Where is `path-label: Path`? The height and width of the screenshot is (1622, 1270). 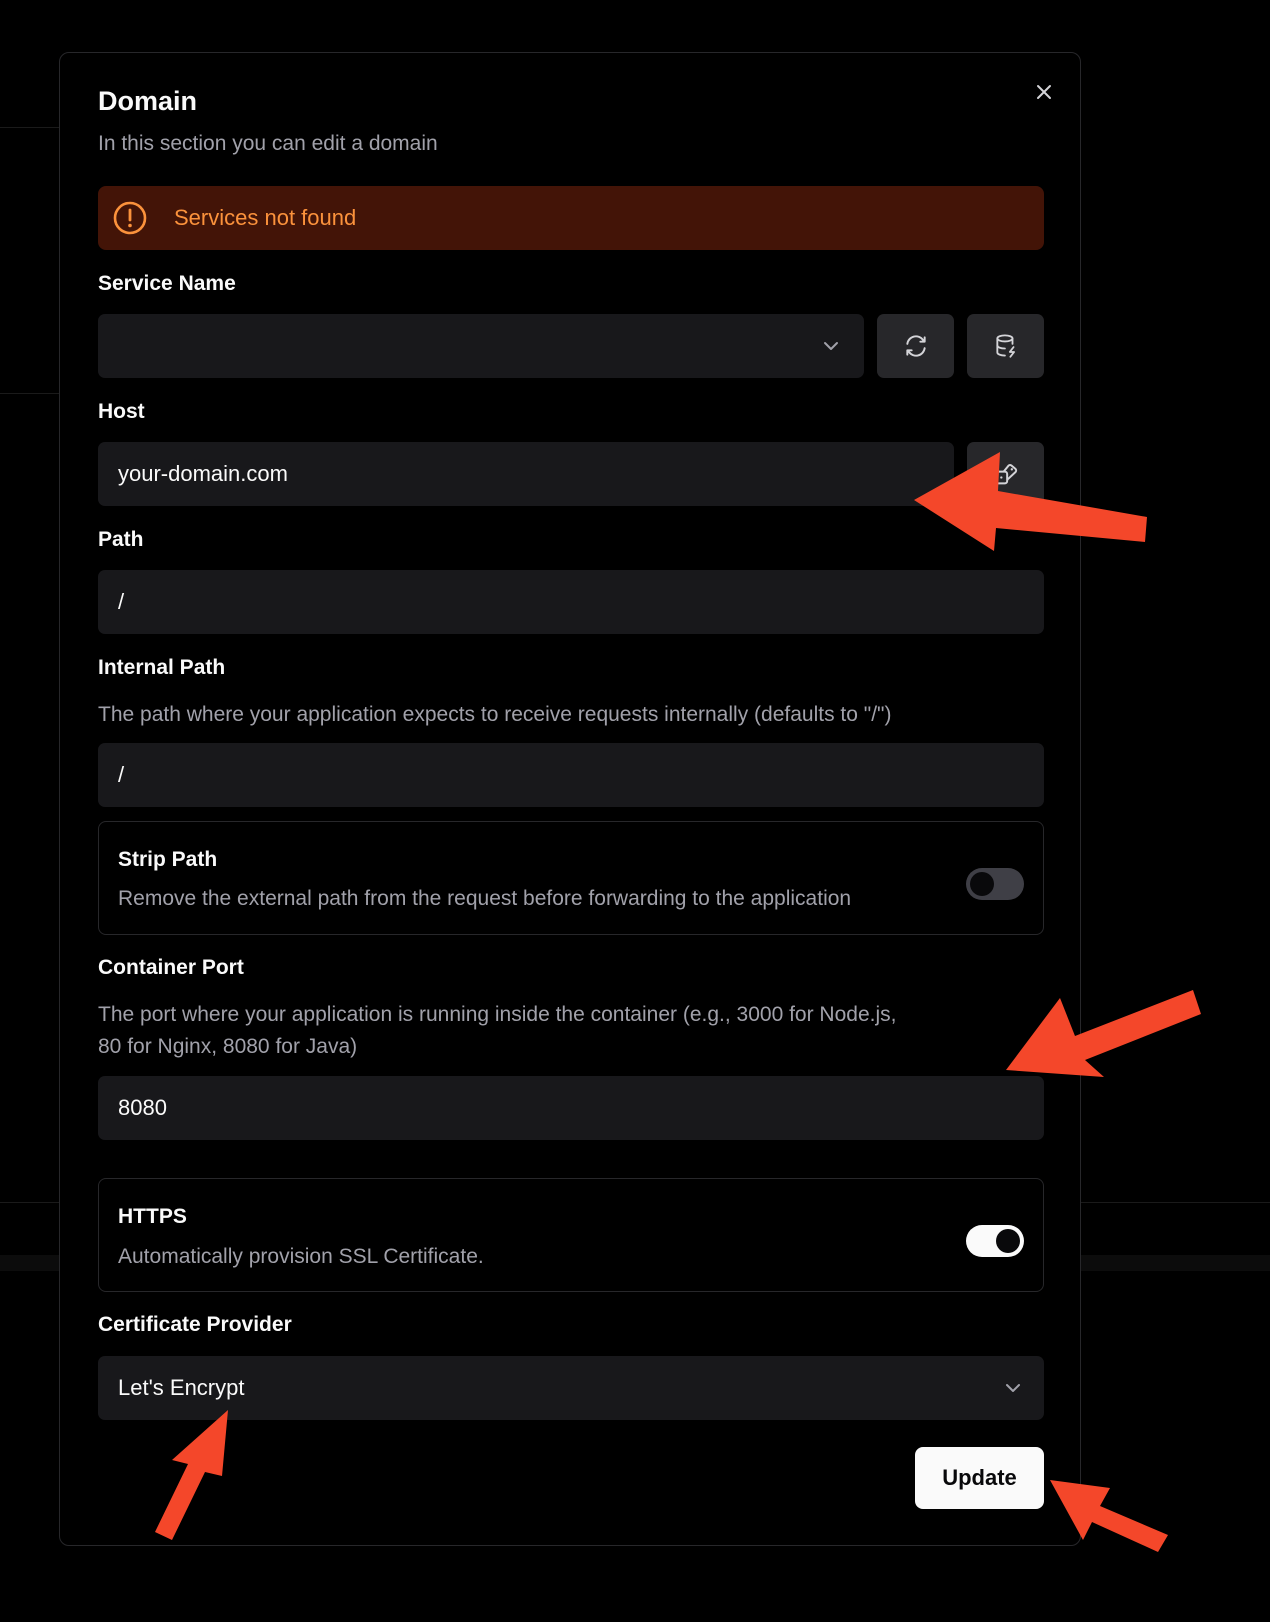 path-label: Path is located at coordinates (121, 539).